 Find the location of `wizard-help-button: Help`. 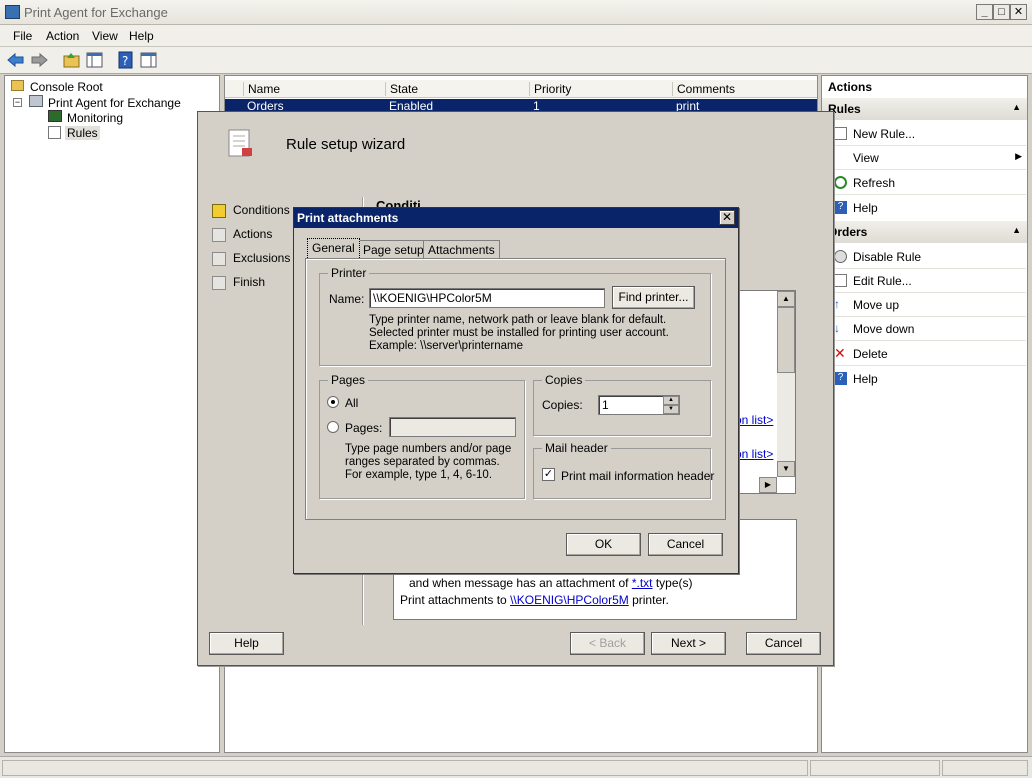

wizard-help-button: Help is located at coordinates (246, 643).